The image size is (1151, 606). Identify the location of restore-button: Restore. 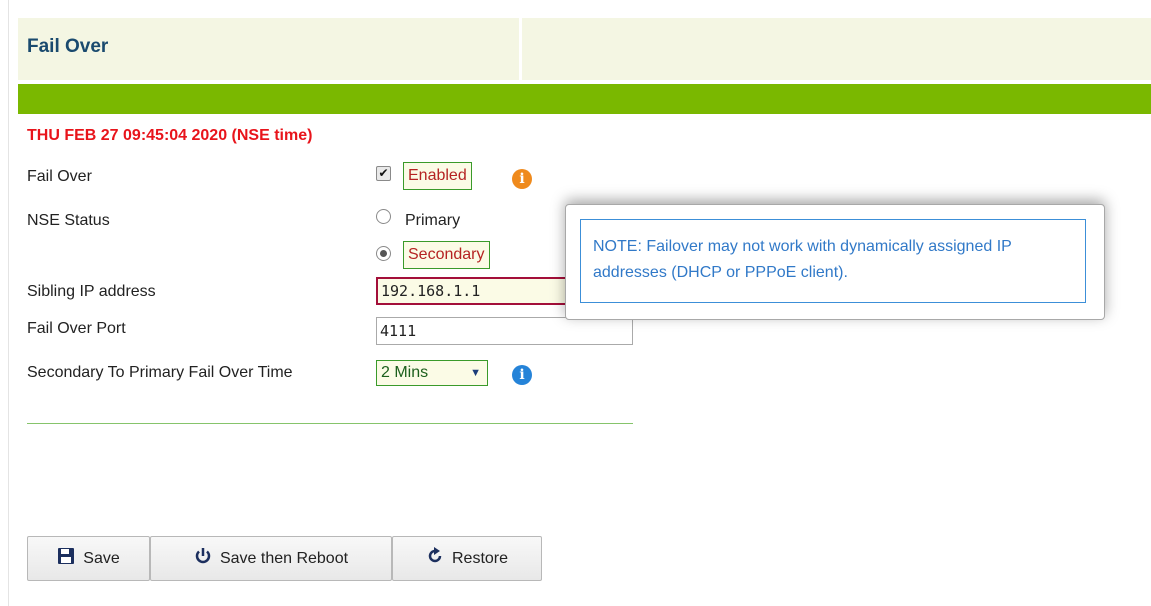
(467, 558).